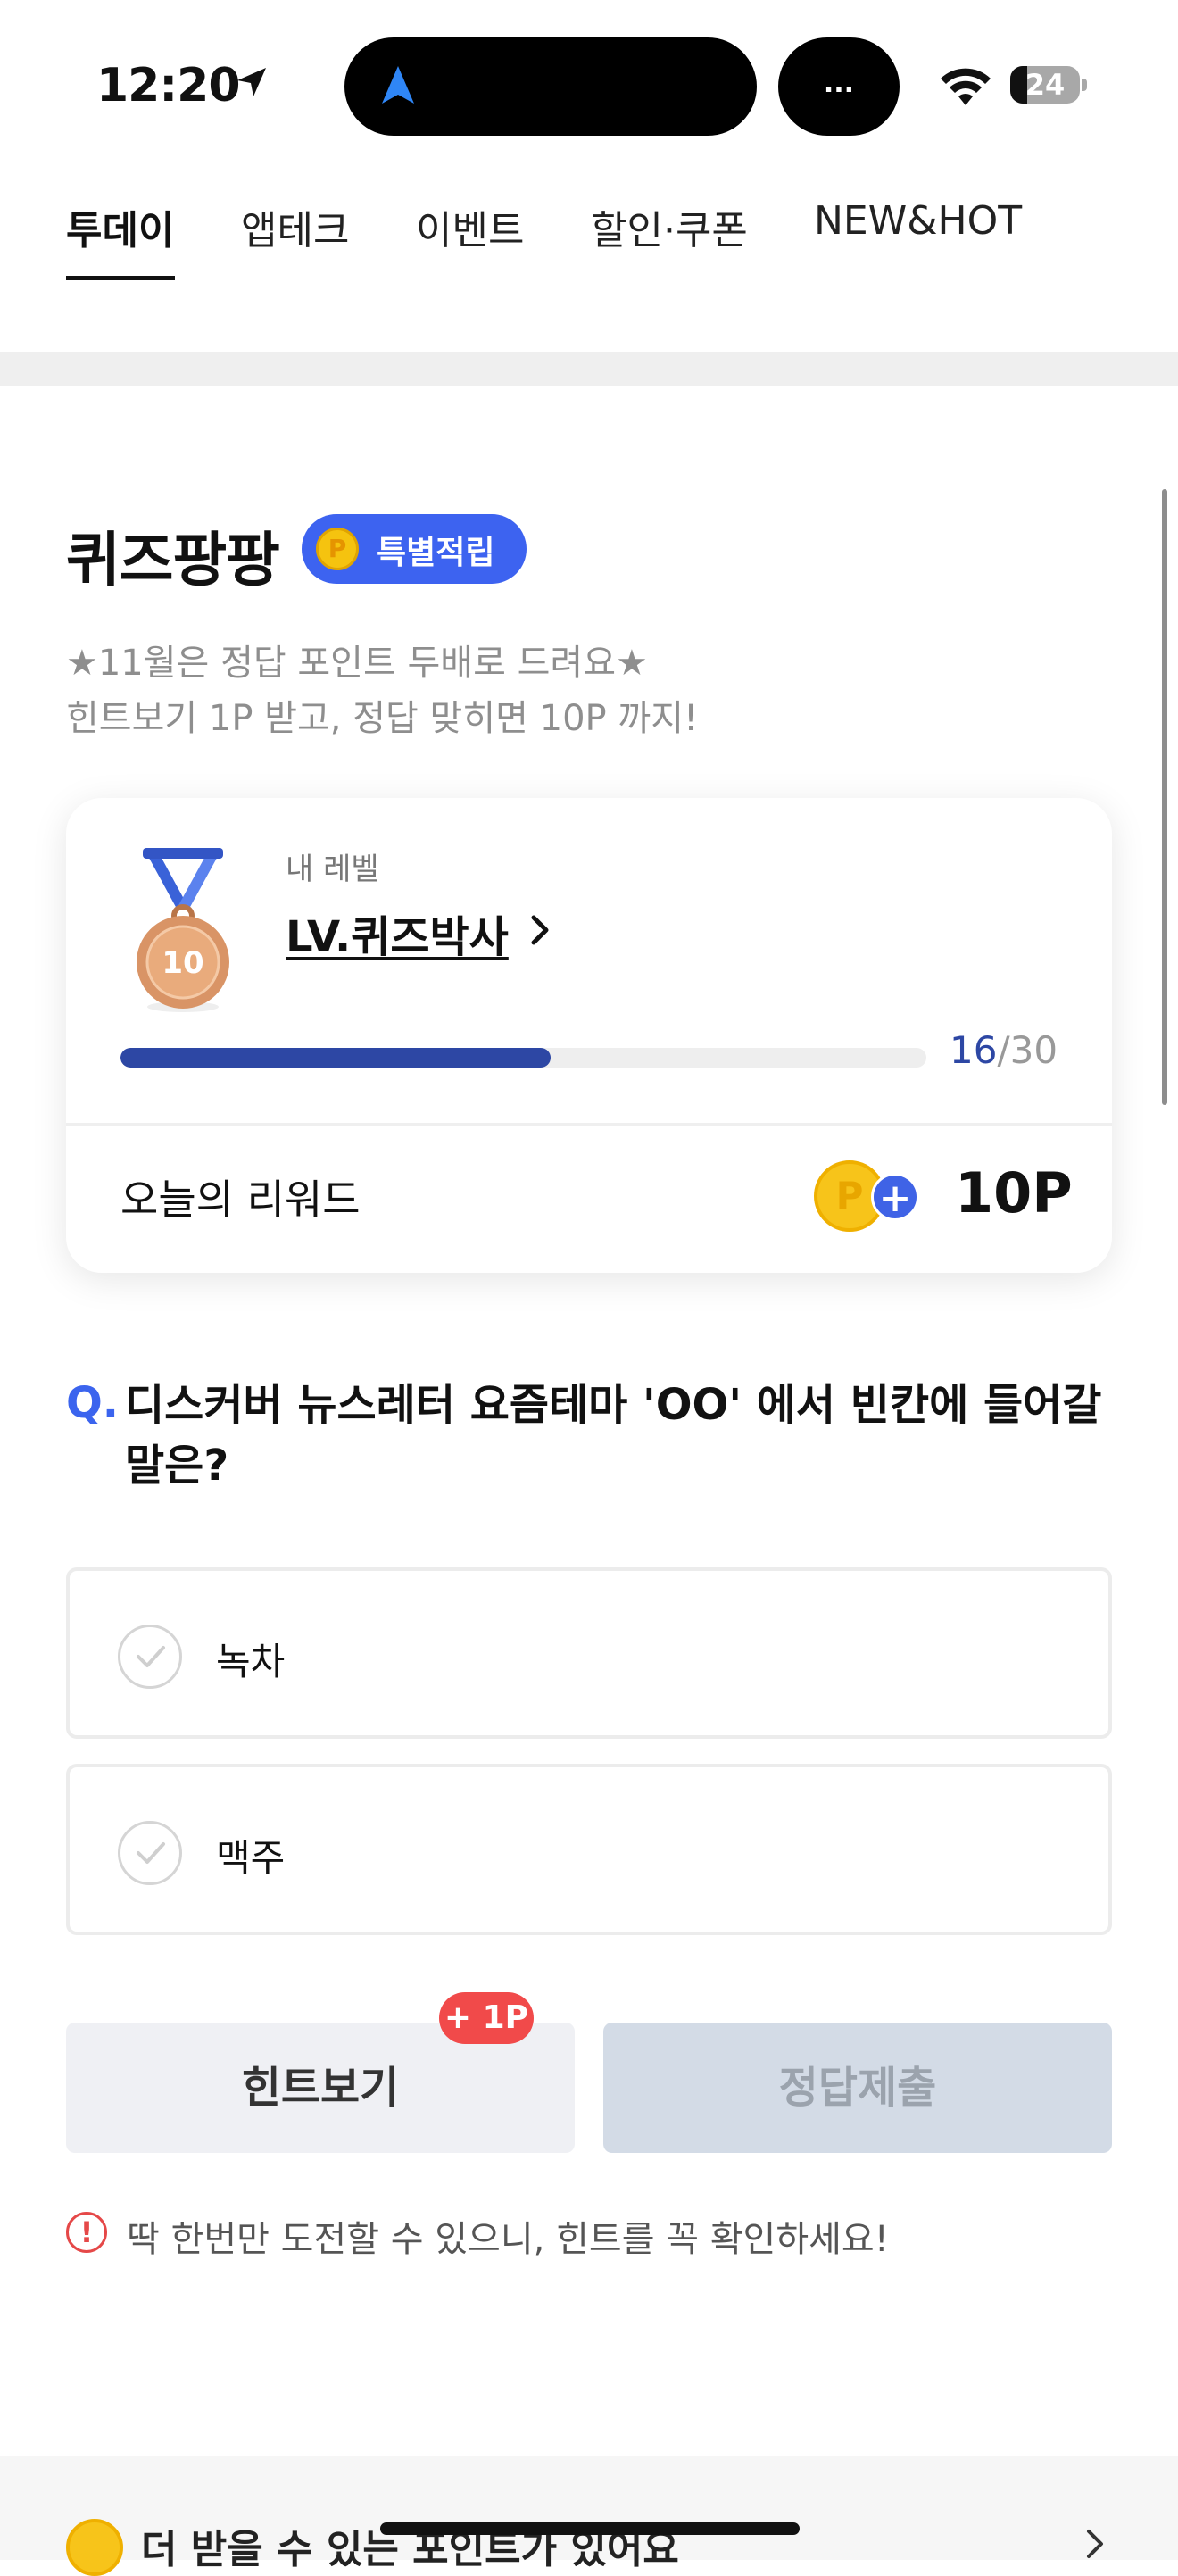 Image resolution: width=1178 pixels, height=2576 pixels. What do you see at coordinates (168, 86) in the screenshot?
I see `status-time: 12:20` at bounding box center [168, 86].